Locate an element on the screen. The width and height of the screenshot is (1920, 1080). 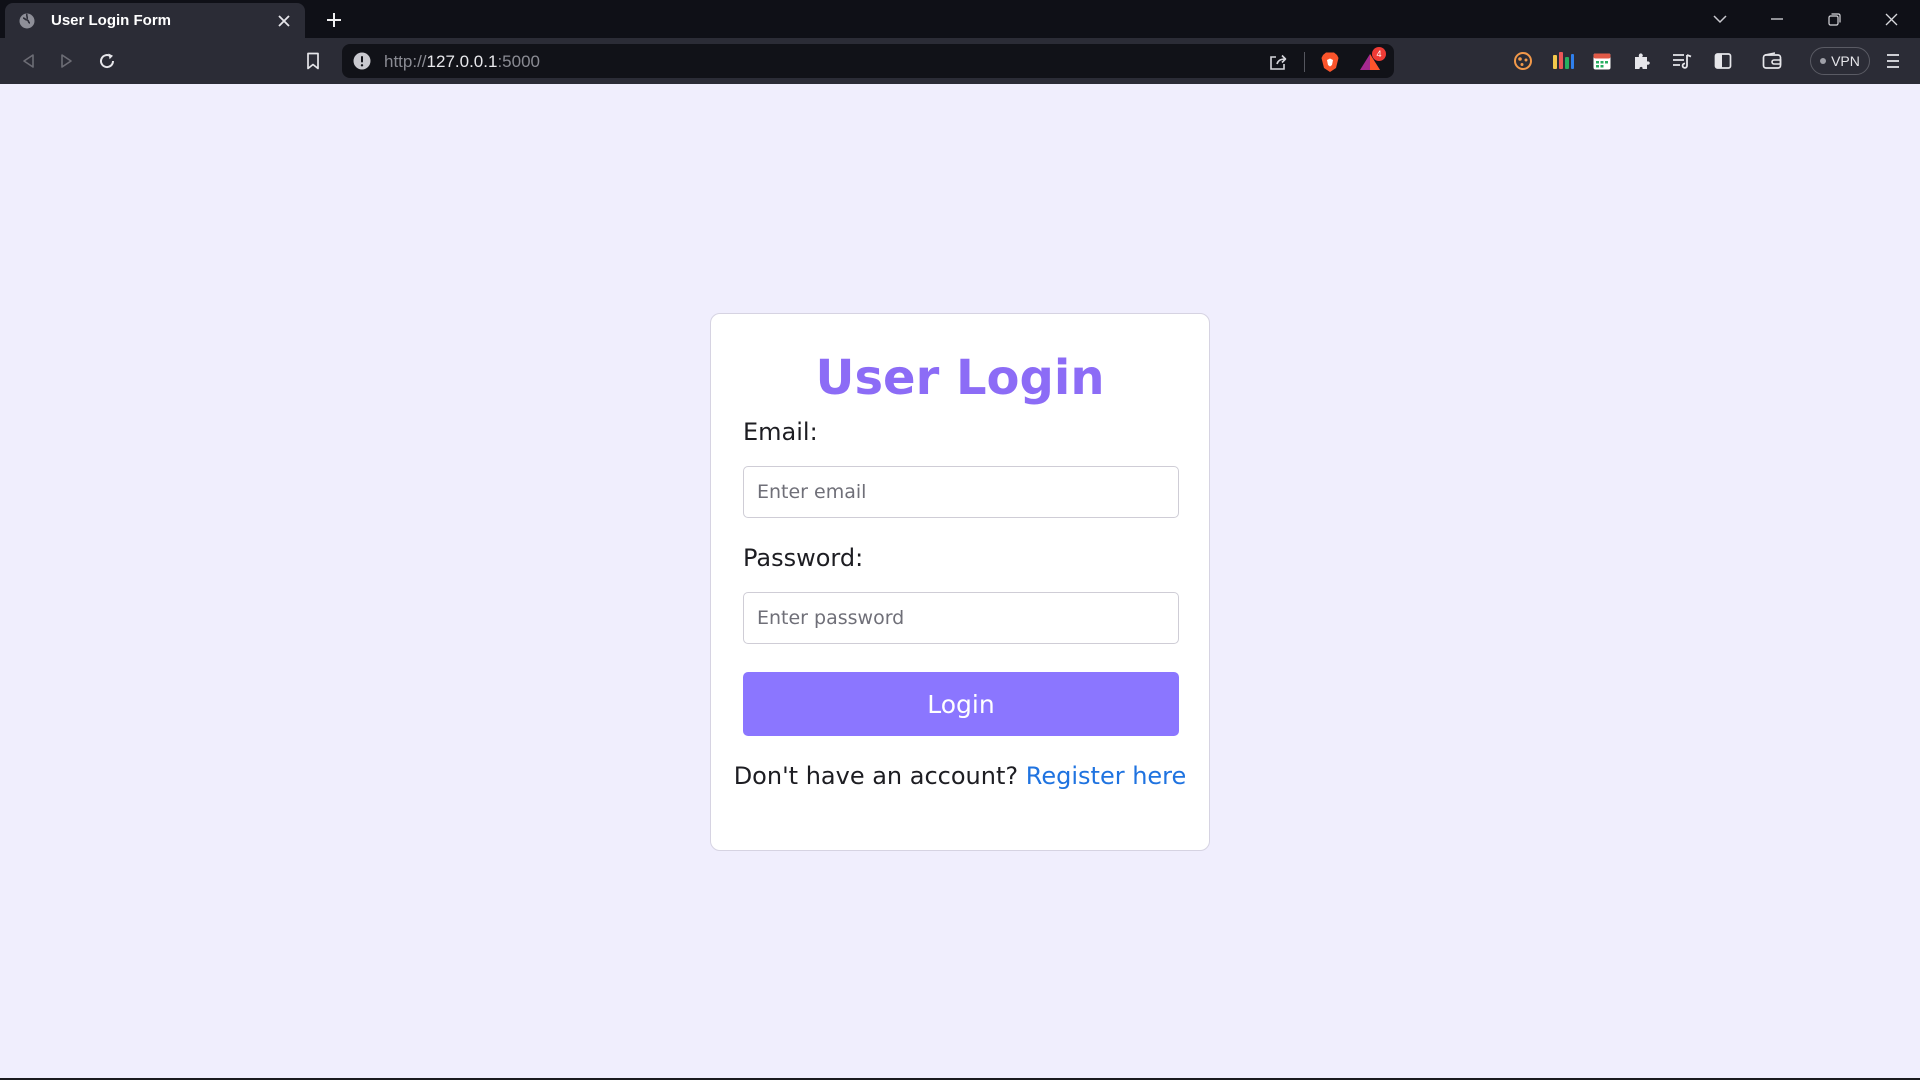
address-divider is located at coordinates (1304, 62).